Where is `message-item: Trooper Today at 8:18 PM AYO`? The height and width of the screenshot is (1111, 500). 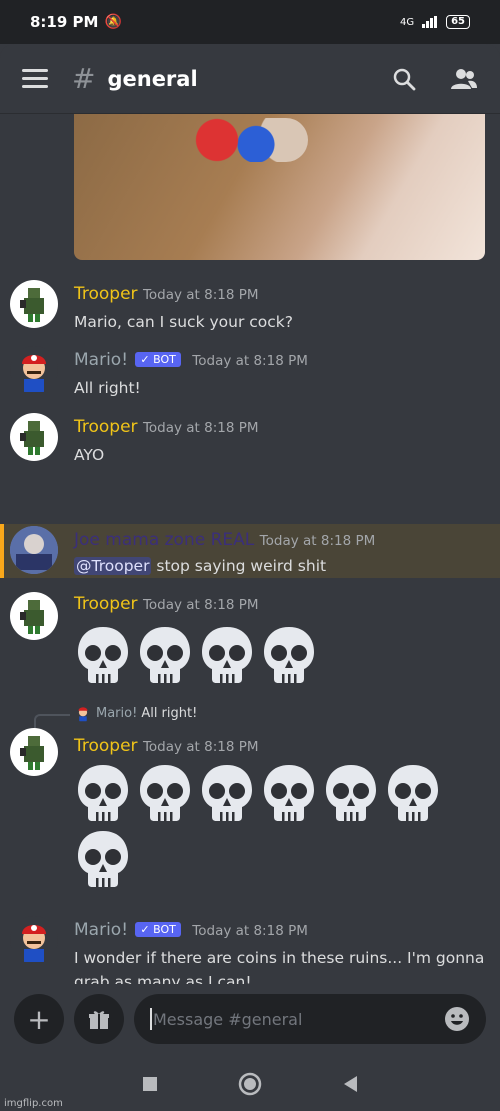
message-item: Trooper Today at 8:18 PM AYO is located at coordinates (250, 441).